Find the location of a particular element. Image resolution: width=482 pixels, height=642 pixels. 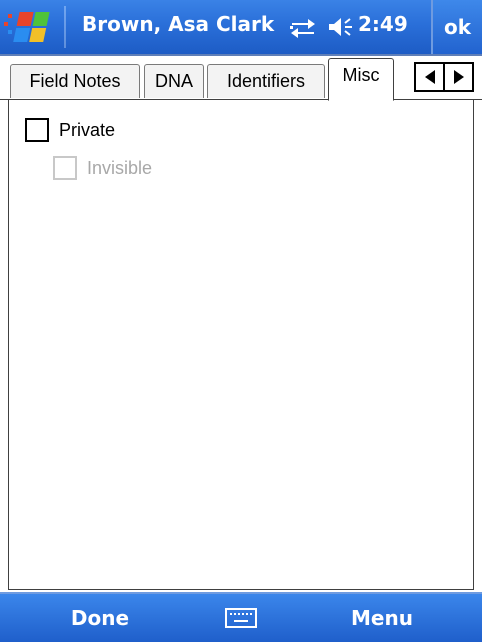

arrow-left-icon is located at coordinates (429, 77).